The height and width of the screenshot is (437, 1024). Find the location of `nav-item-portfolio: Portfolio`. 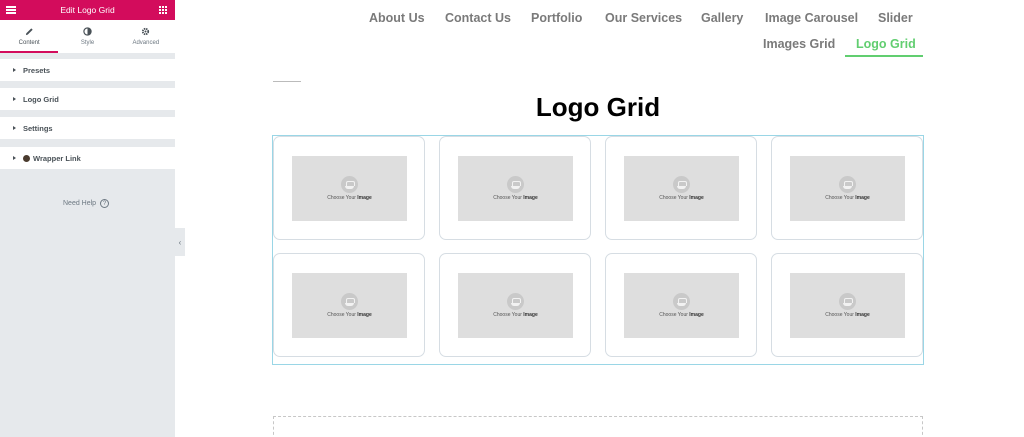

nav-item-portfolio: Portfolio is located at coordinates (556, 18).